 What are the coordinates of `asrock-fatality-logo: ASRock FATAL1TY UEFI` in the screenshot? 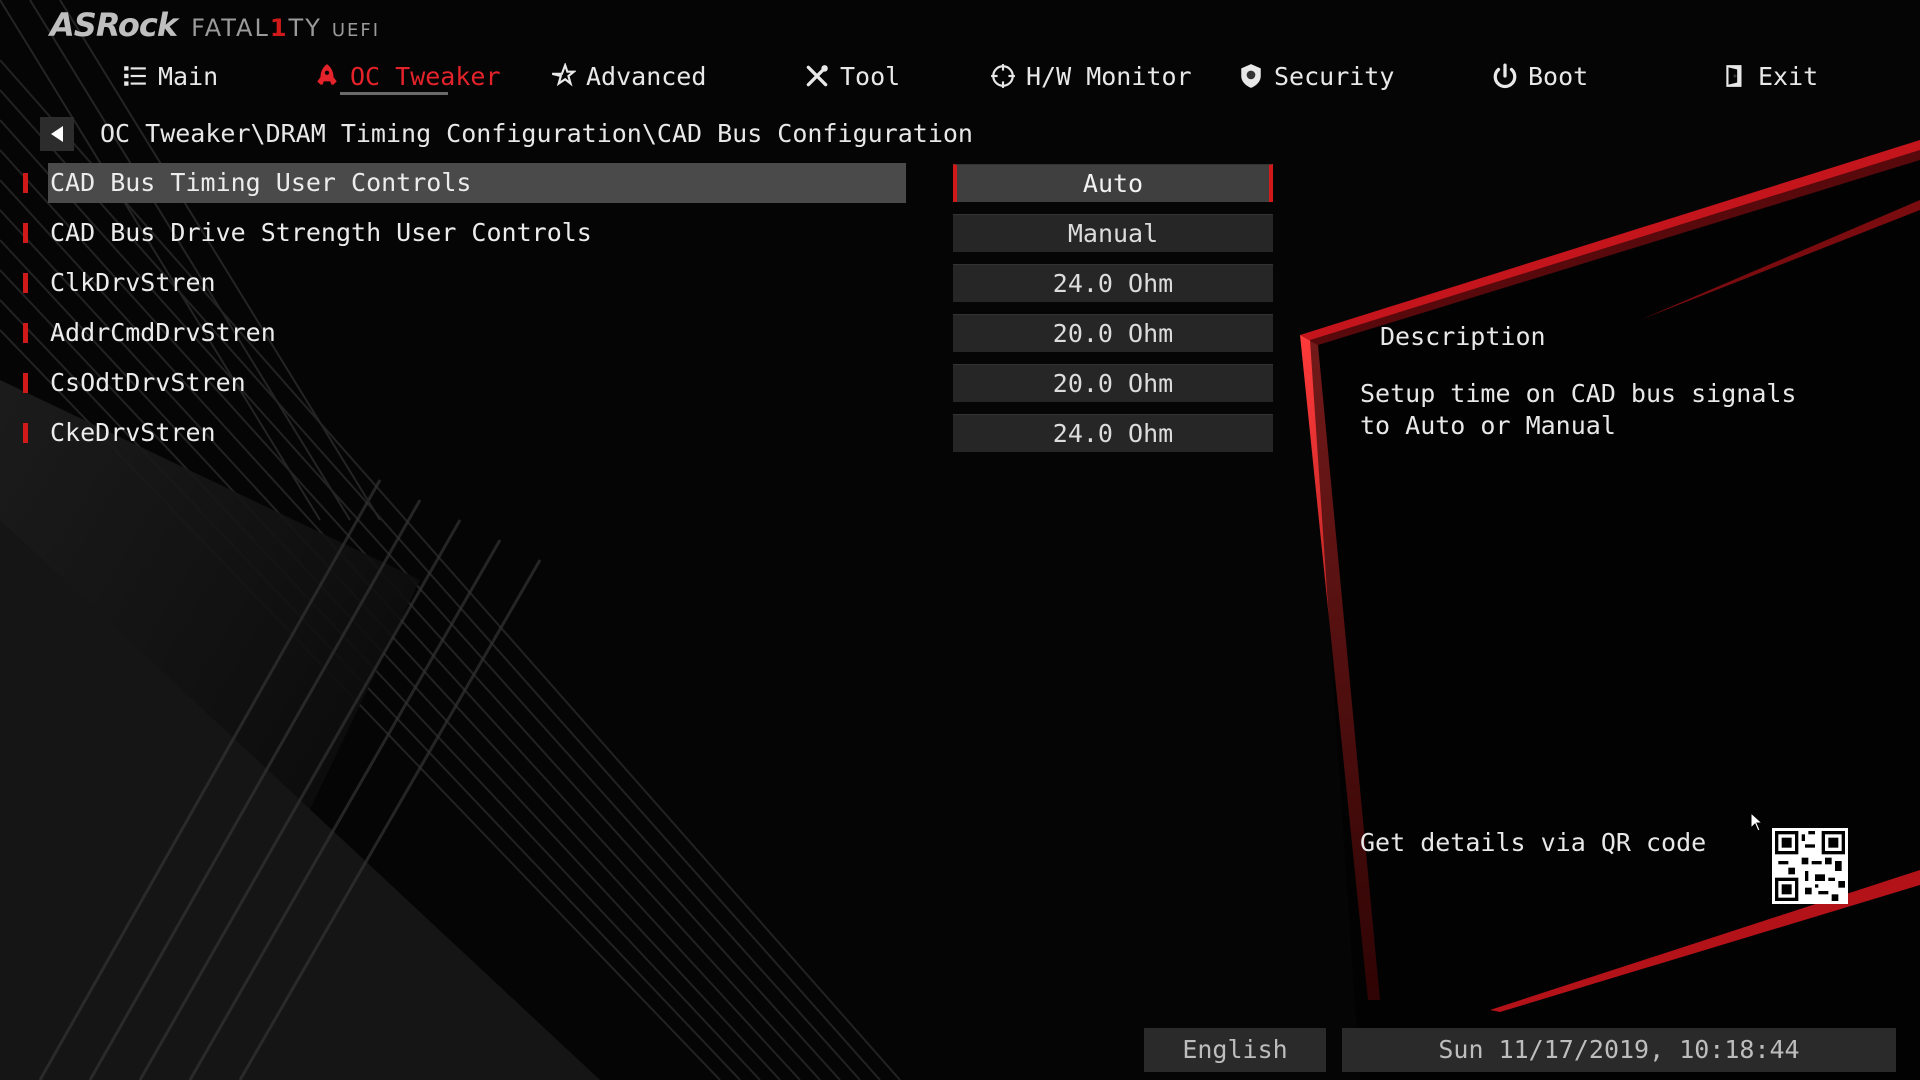 It's located at (215, 29).